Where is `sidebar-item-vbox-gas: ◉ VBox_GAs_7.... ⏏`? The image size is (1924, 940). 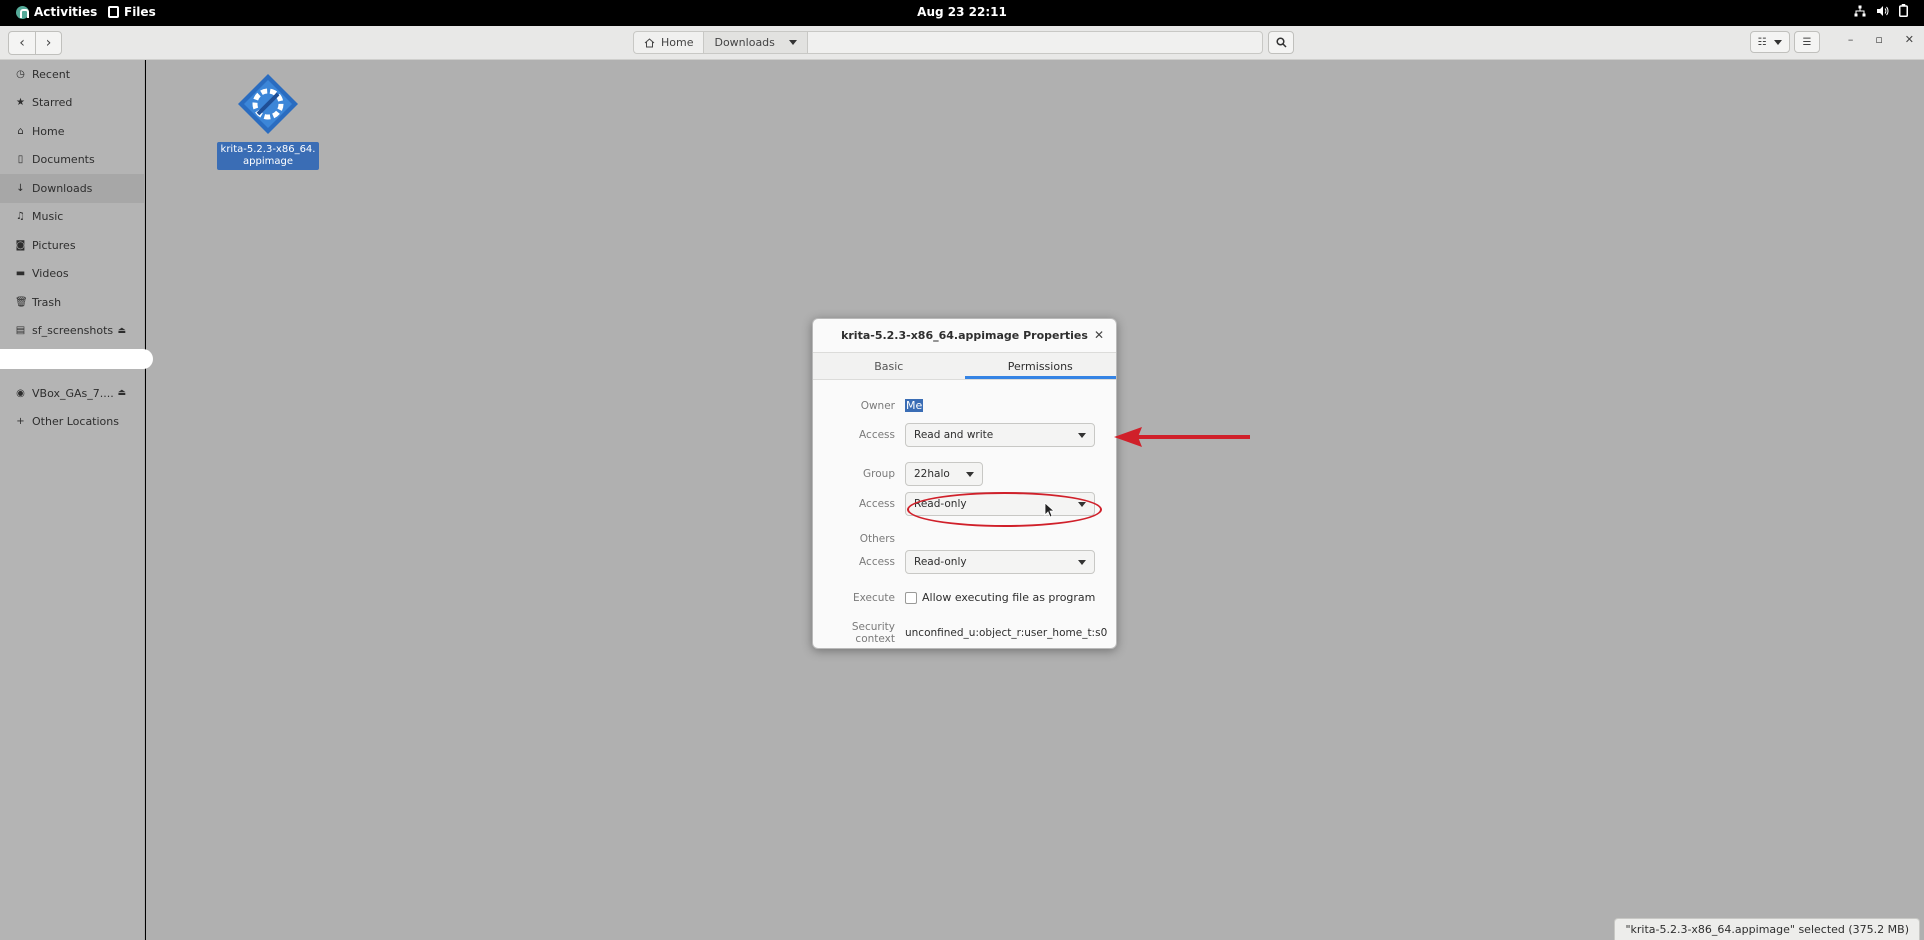 sidebar-item-vbox-gas: ◉ VBox_GAs_7.... ⏏ is located at coordinates (72, 393).